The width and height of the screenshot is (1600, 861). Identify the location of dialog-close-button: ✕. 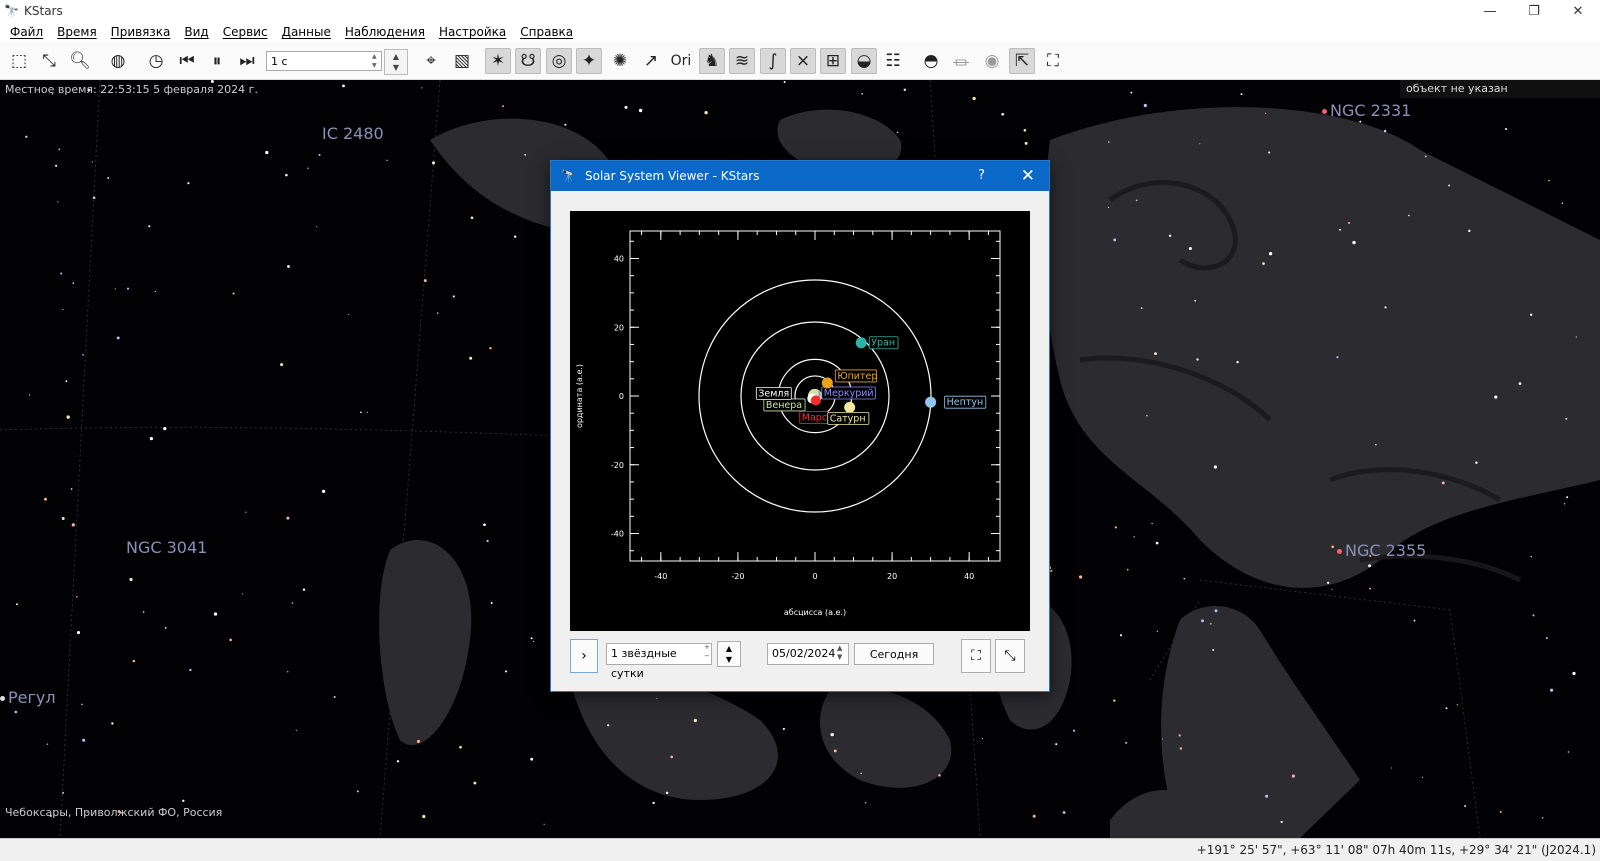
(1028, 176).